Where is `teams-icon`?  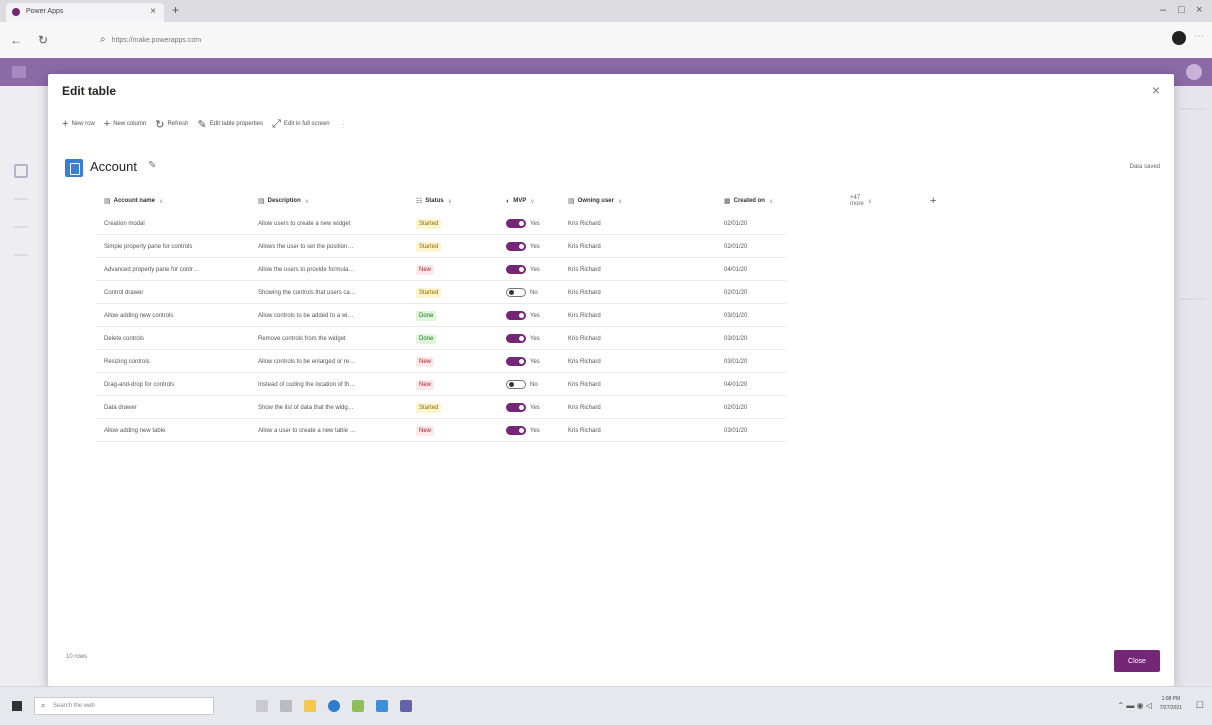
teams-icon is located at coordinates (406, 706).